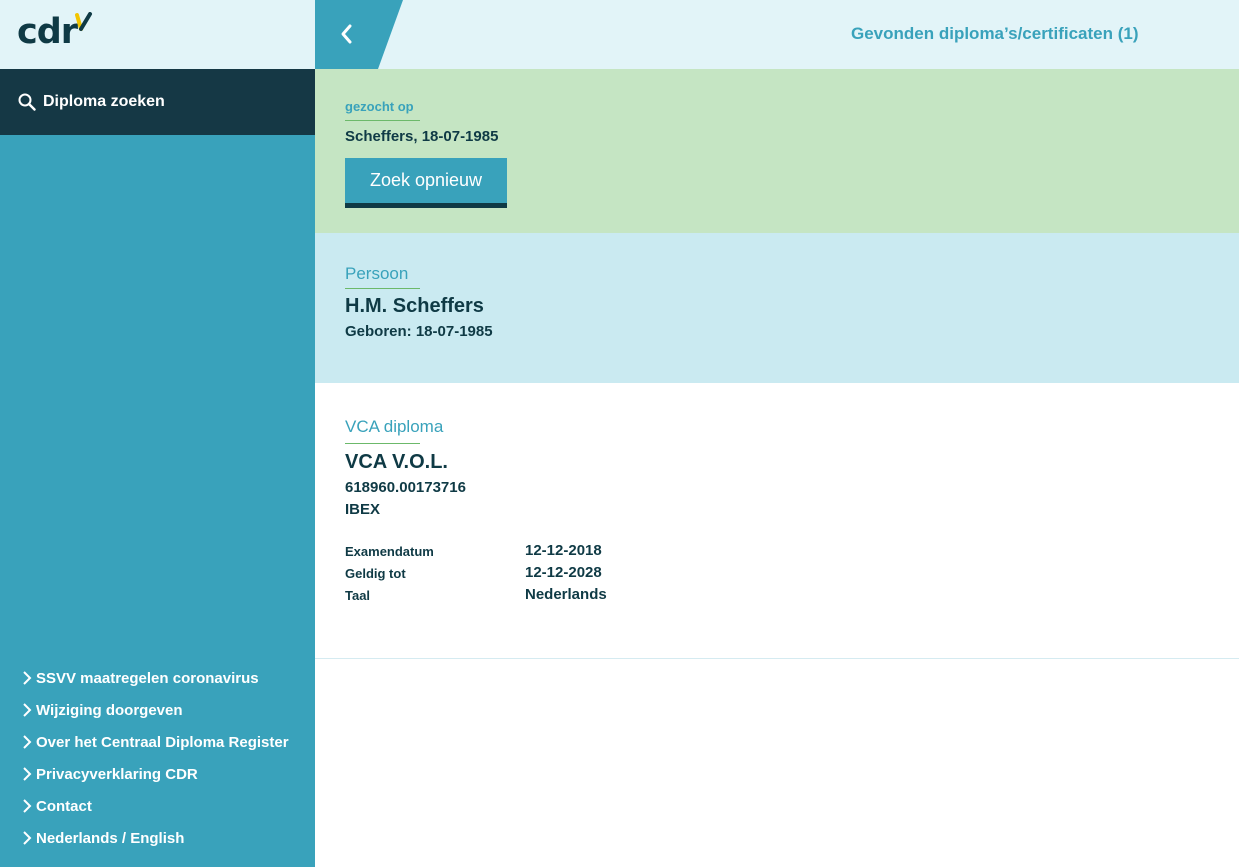 Image resolution: width=1239 pixels, height=867 pixels. I want to click on diploma-issuer: IBEX, so click(363, 509).